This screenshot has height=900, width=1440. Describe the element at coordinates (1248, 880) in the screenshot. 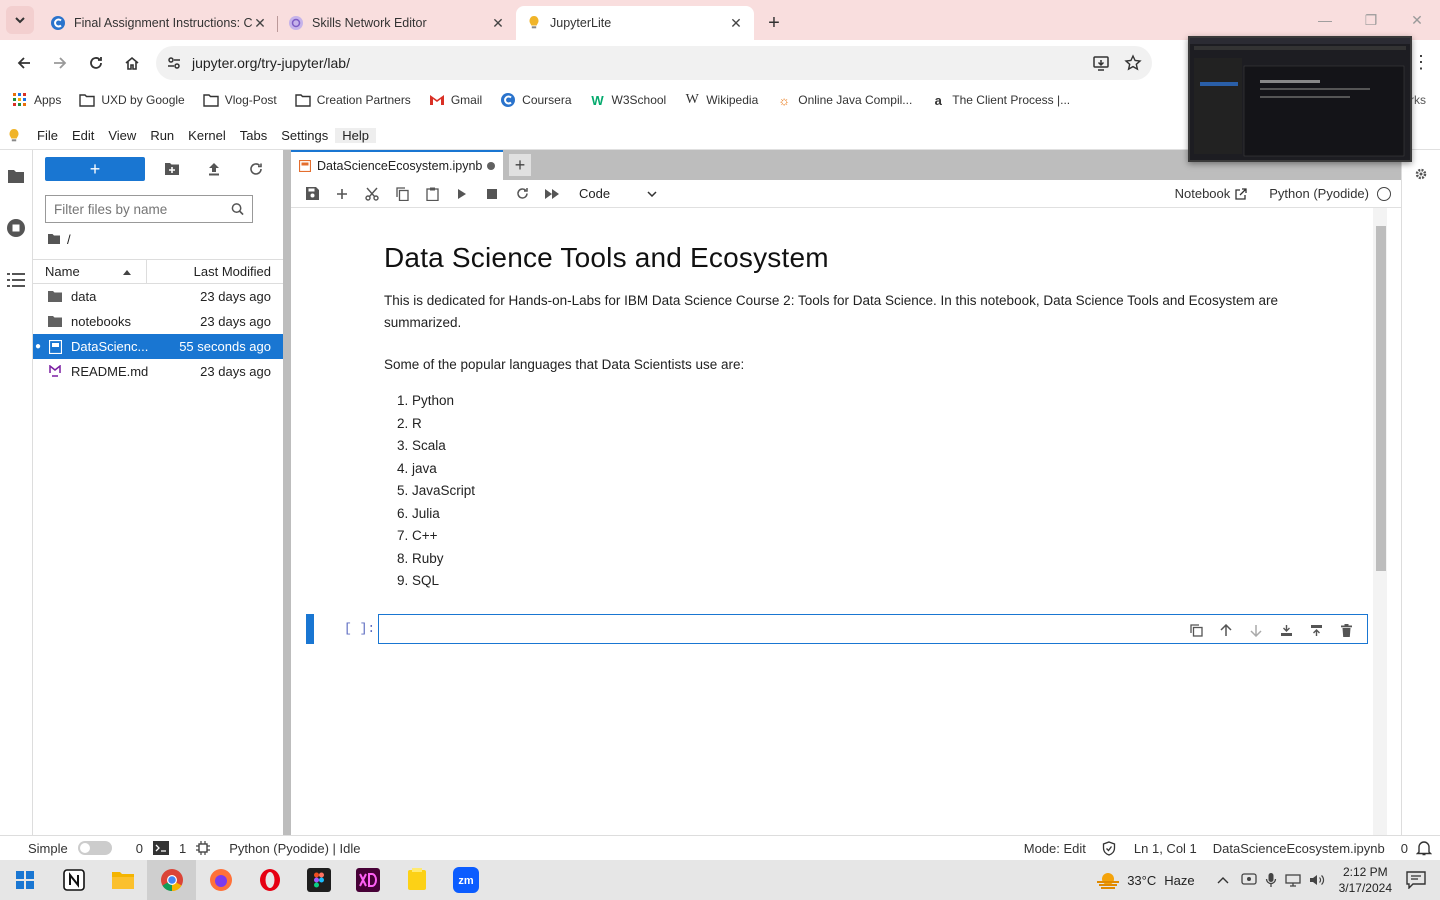

I see `webcam-icon` at that location.